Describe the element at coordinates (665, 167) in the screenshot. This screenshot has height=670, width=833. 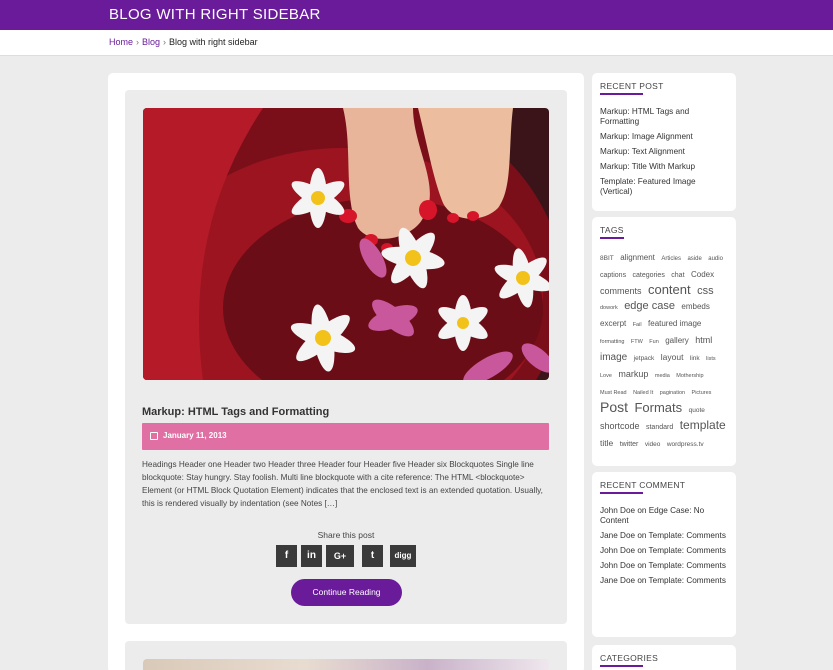
I see `recent-post-link: Markup: Title With Markup` at that location.